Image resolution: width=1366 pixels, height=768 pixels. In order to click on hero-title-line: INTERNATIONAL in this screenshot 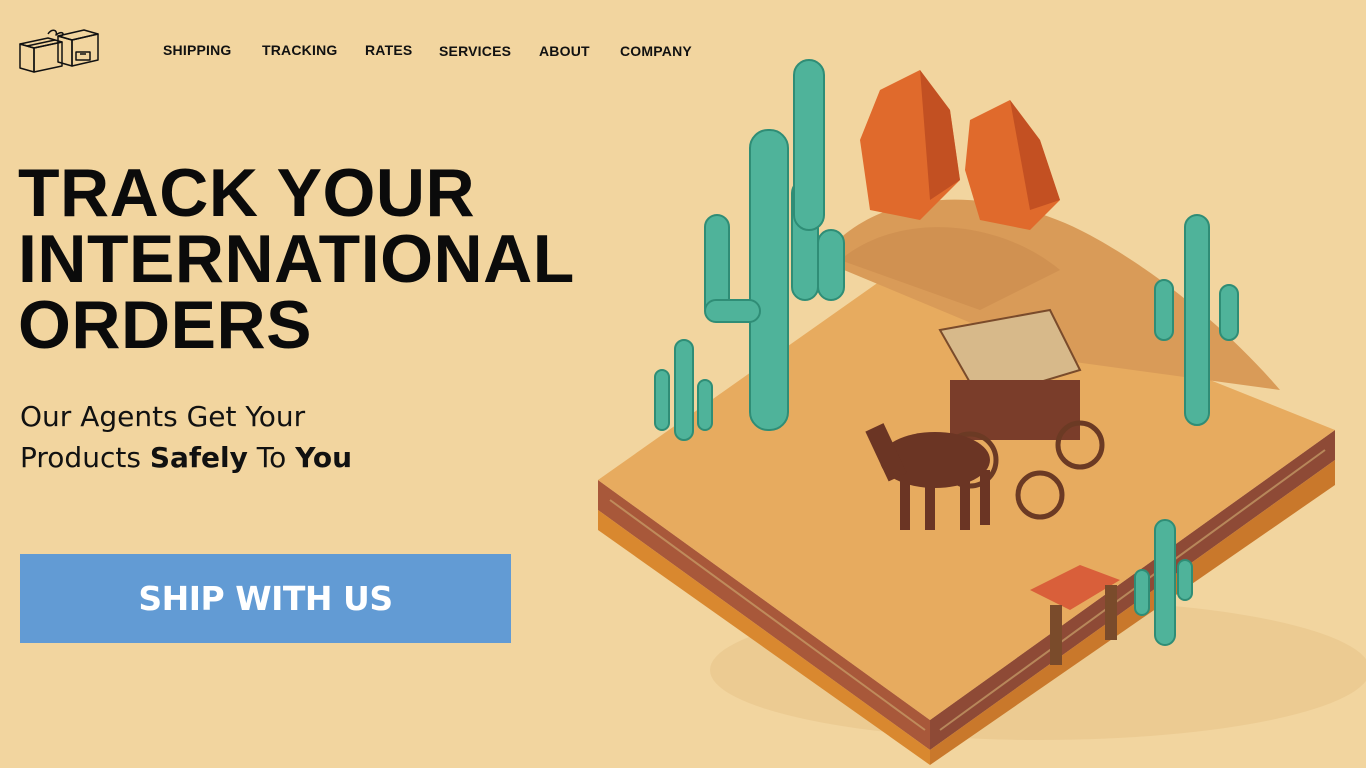, I will do `click(296, 259)`.